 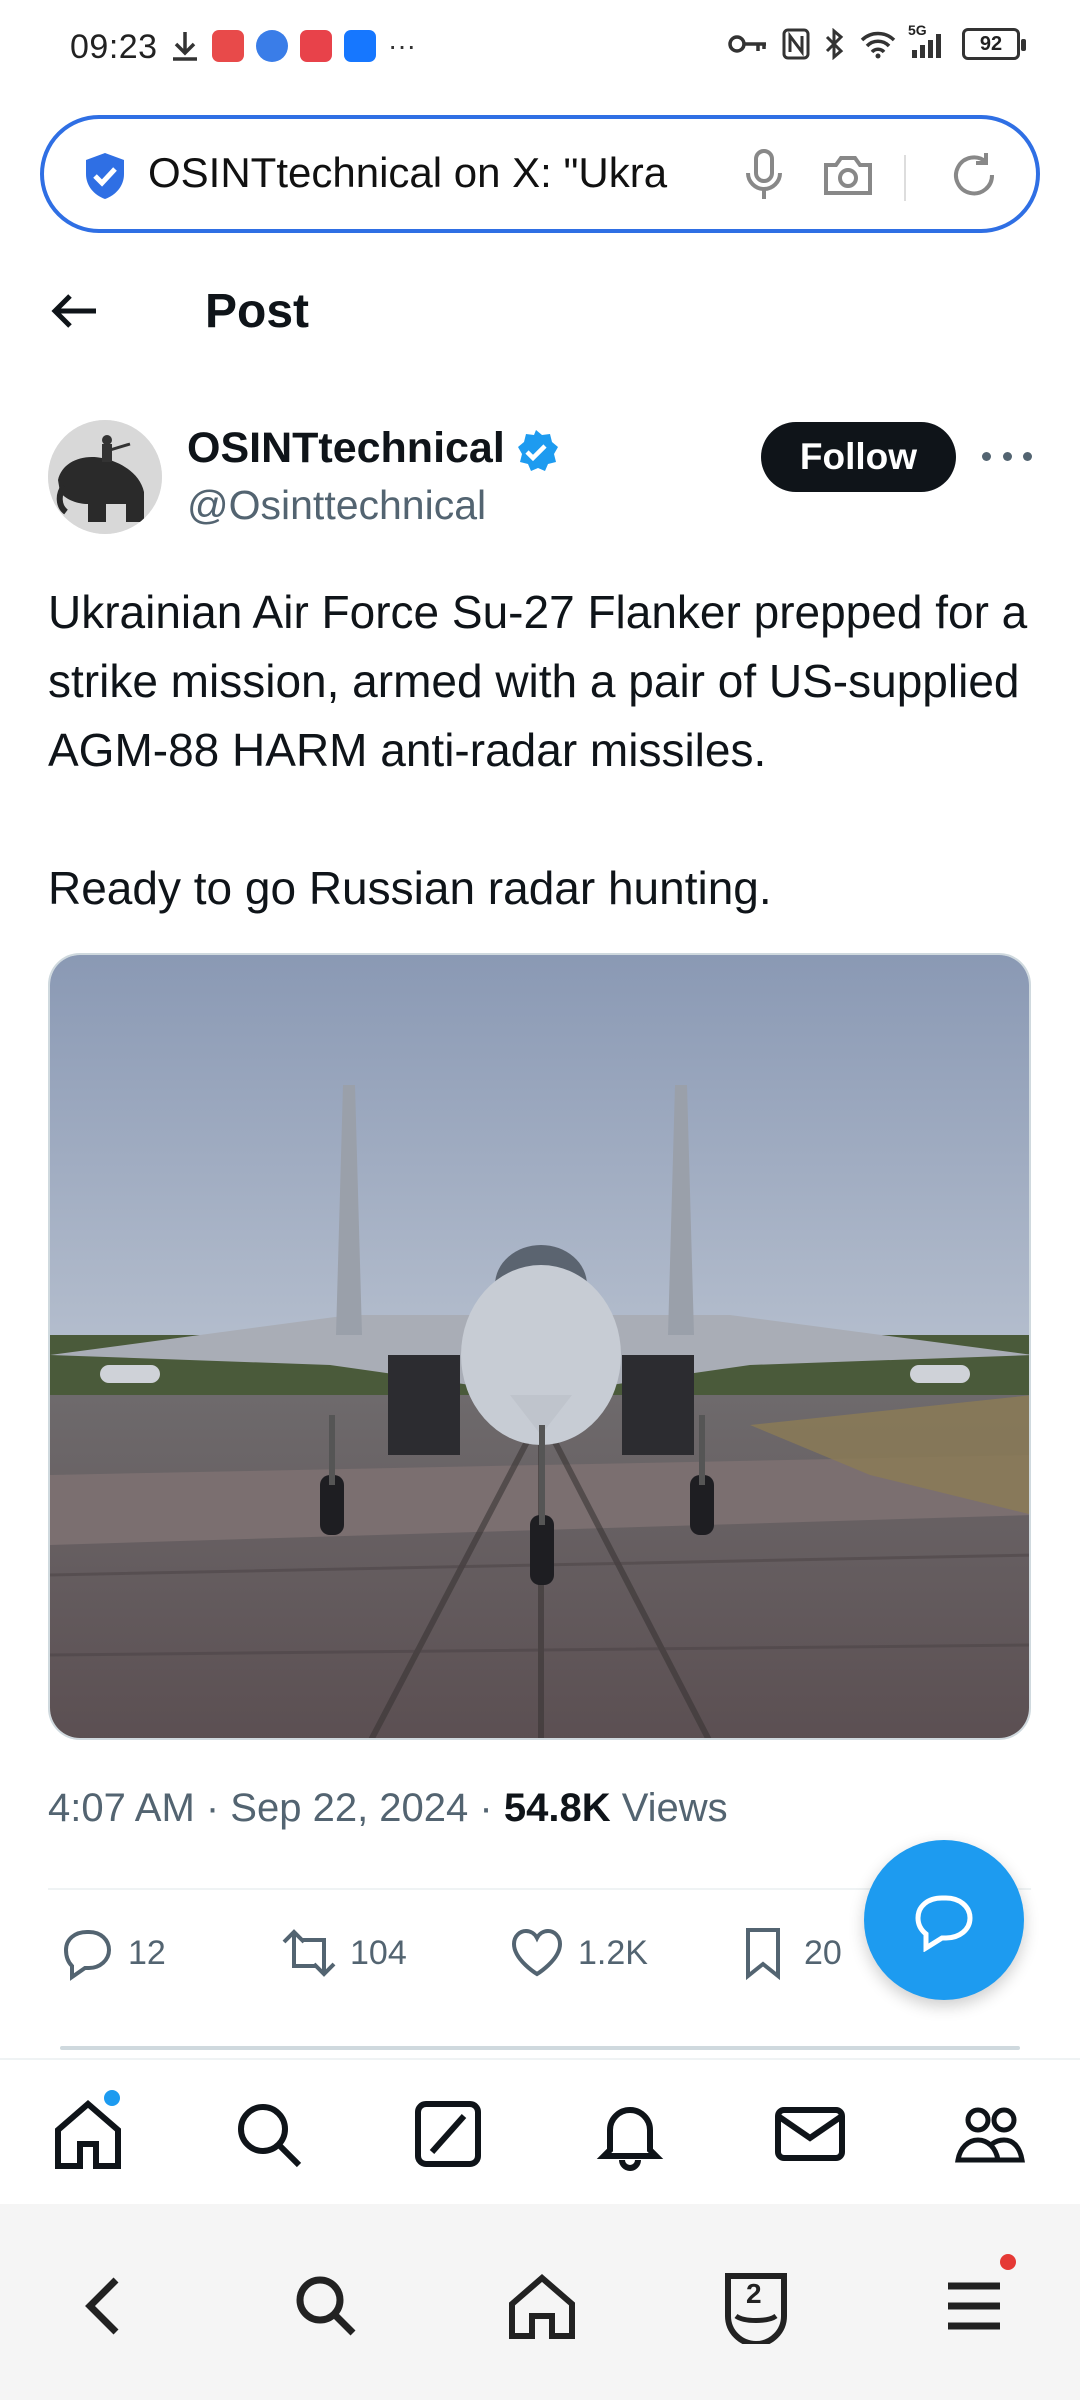 What do you see at coordinates (360, 46) in the screenshot?
I see `alipay-app-icon` at bounding box center [360, 46].